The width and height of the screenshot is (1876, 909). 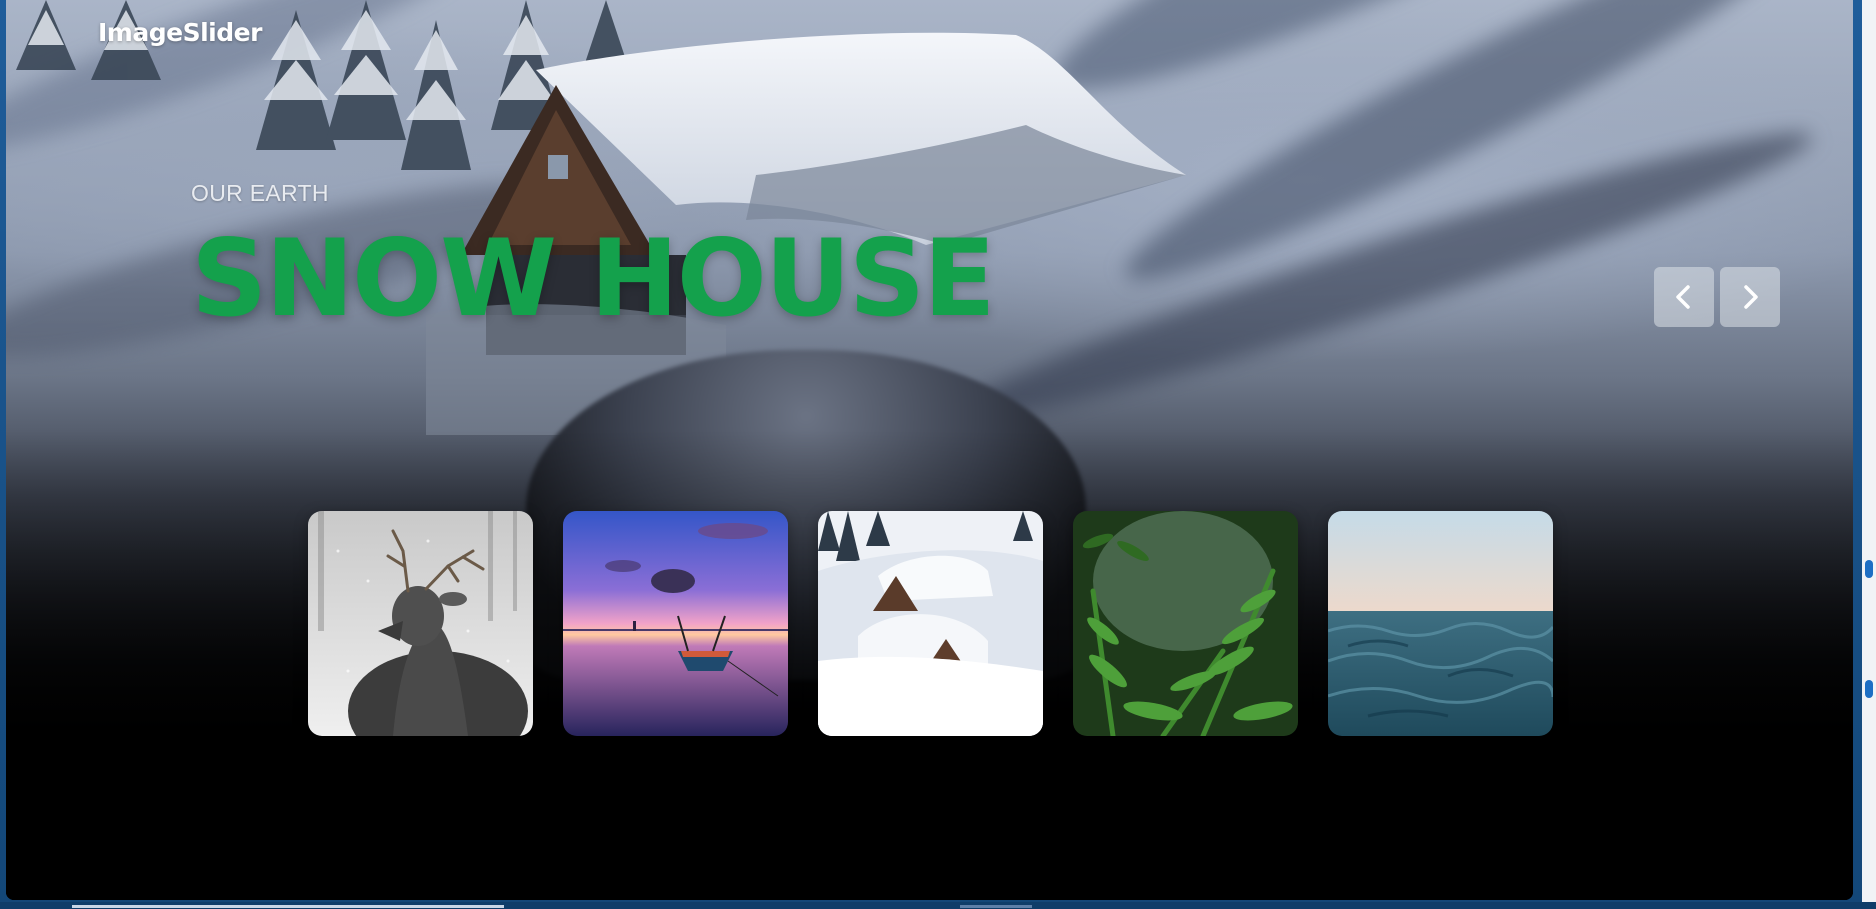 I want to click on next-slide-button, so click(x=1750, y=297).